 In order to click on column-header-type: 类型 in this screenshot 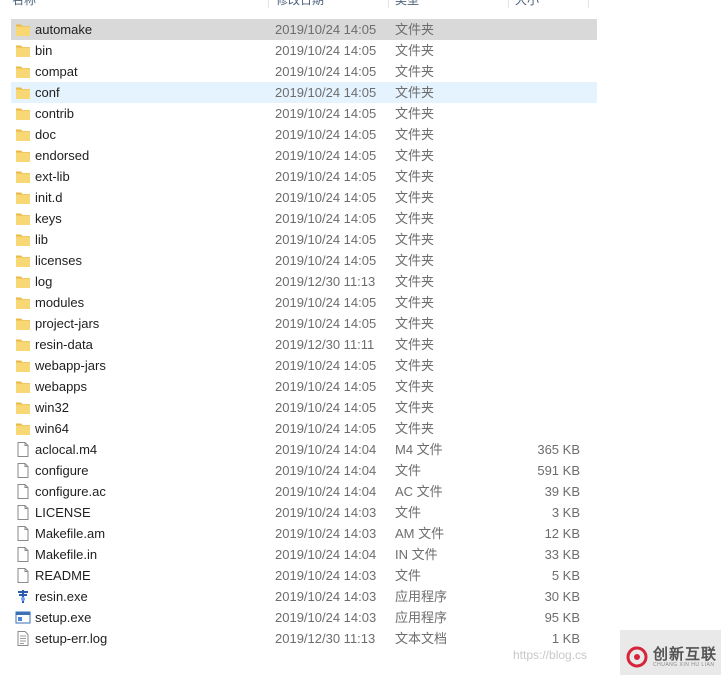, I will do `click(407, 5)`.